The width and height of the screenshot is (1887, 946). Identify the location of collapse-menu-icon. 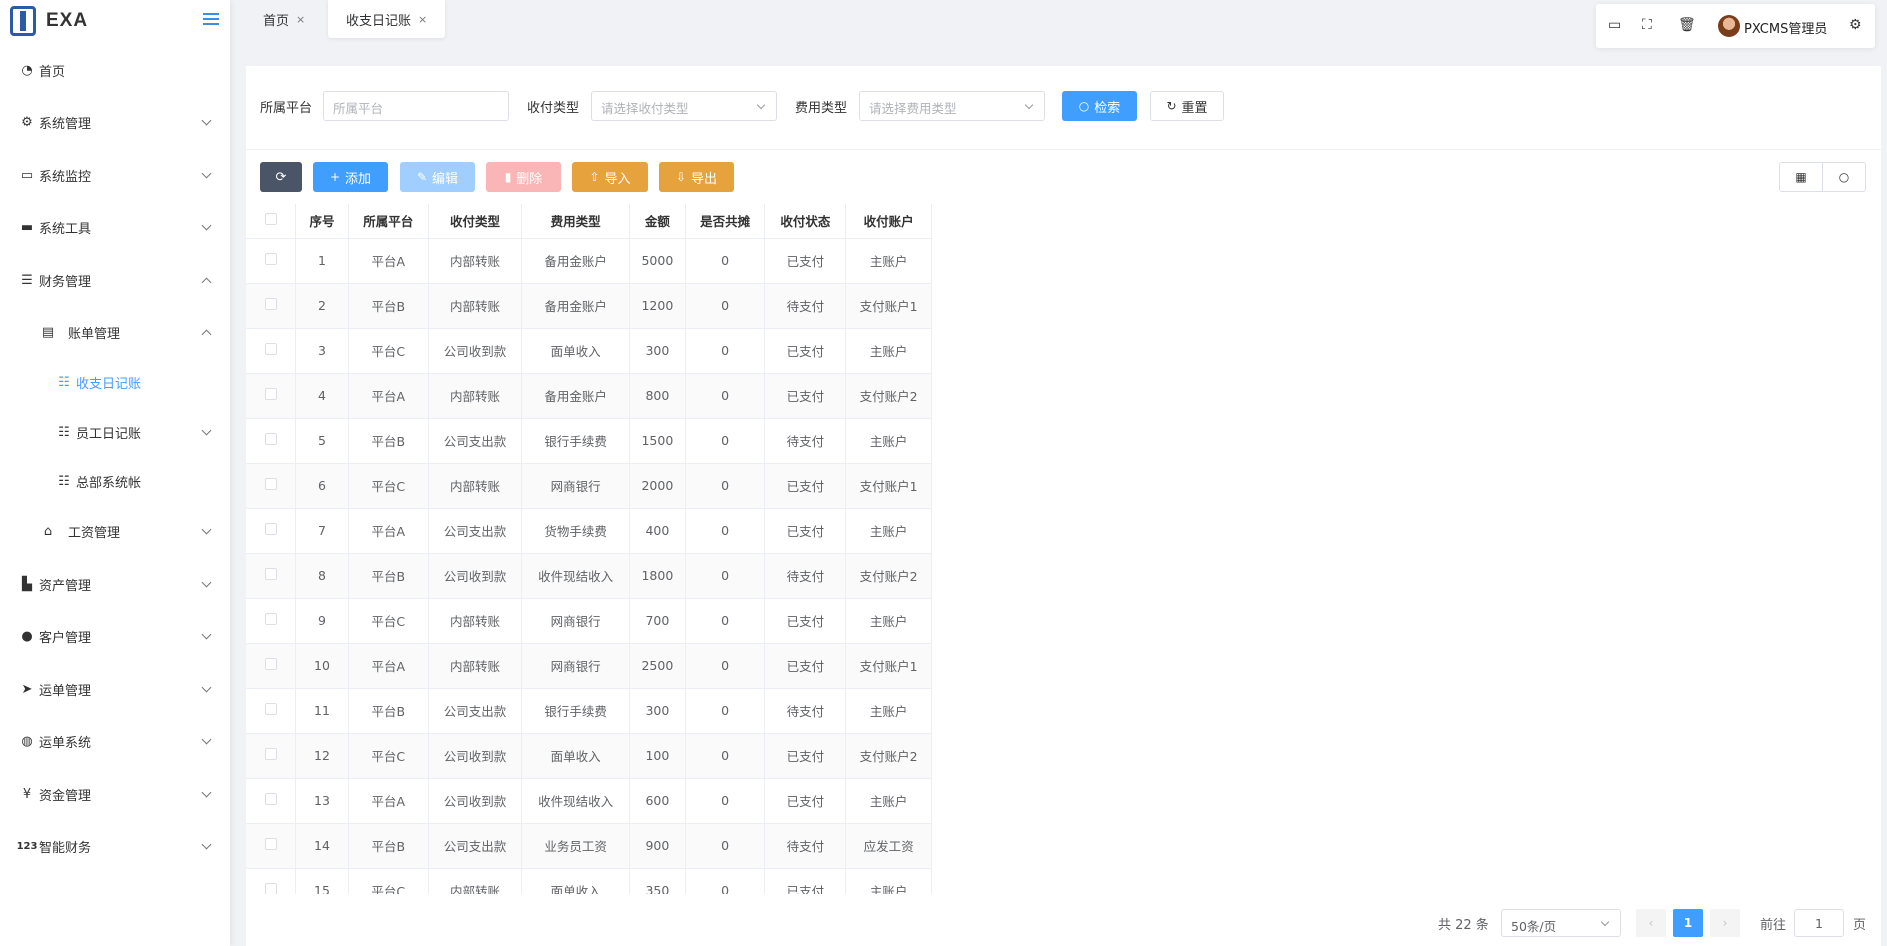
(211, 19).